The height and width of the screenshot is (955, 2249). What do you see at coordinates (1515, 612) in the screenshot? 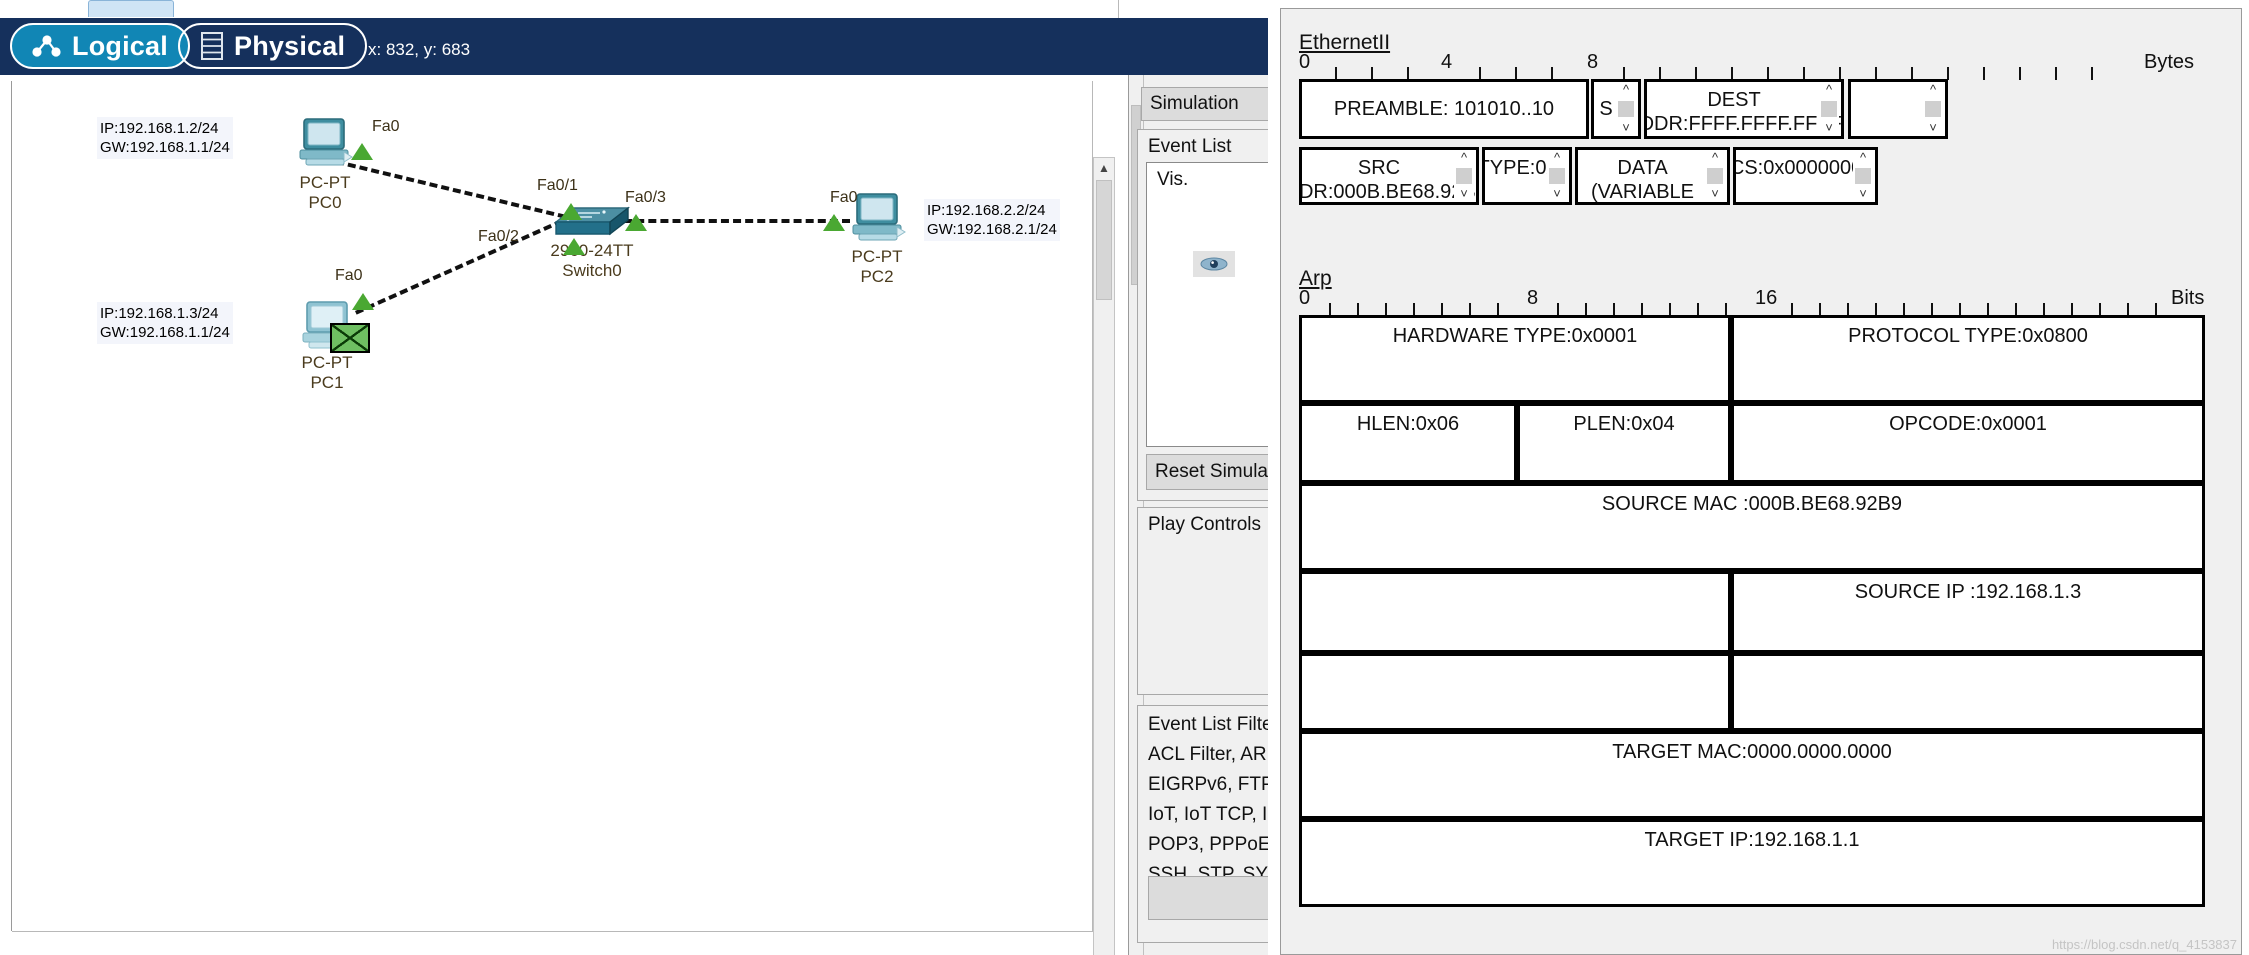
I see `arp-field-source-mac-cont` at bounding box center [1515, 612].